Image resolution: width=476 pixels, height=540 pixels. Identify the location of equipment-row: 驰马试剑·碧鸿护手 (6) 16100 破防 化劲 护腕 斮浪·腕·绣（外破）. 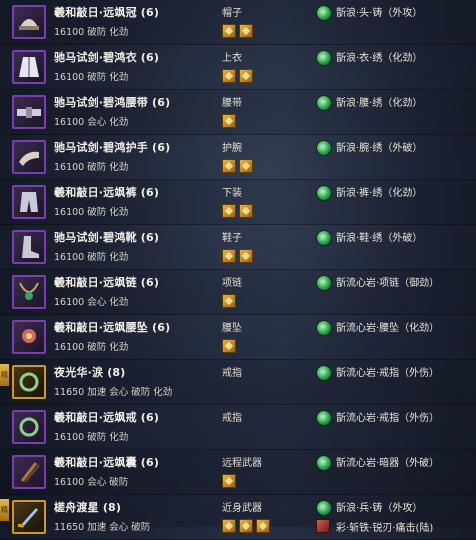
(238, 157).